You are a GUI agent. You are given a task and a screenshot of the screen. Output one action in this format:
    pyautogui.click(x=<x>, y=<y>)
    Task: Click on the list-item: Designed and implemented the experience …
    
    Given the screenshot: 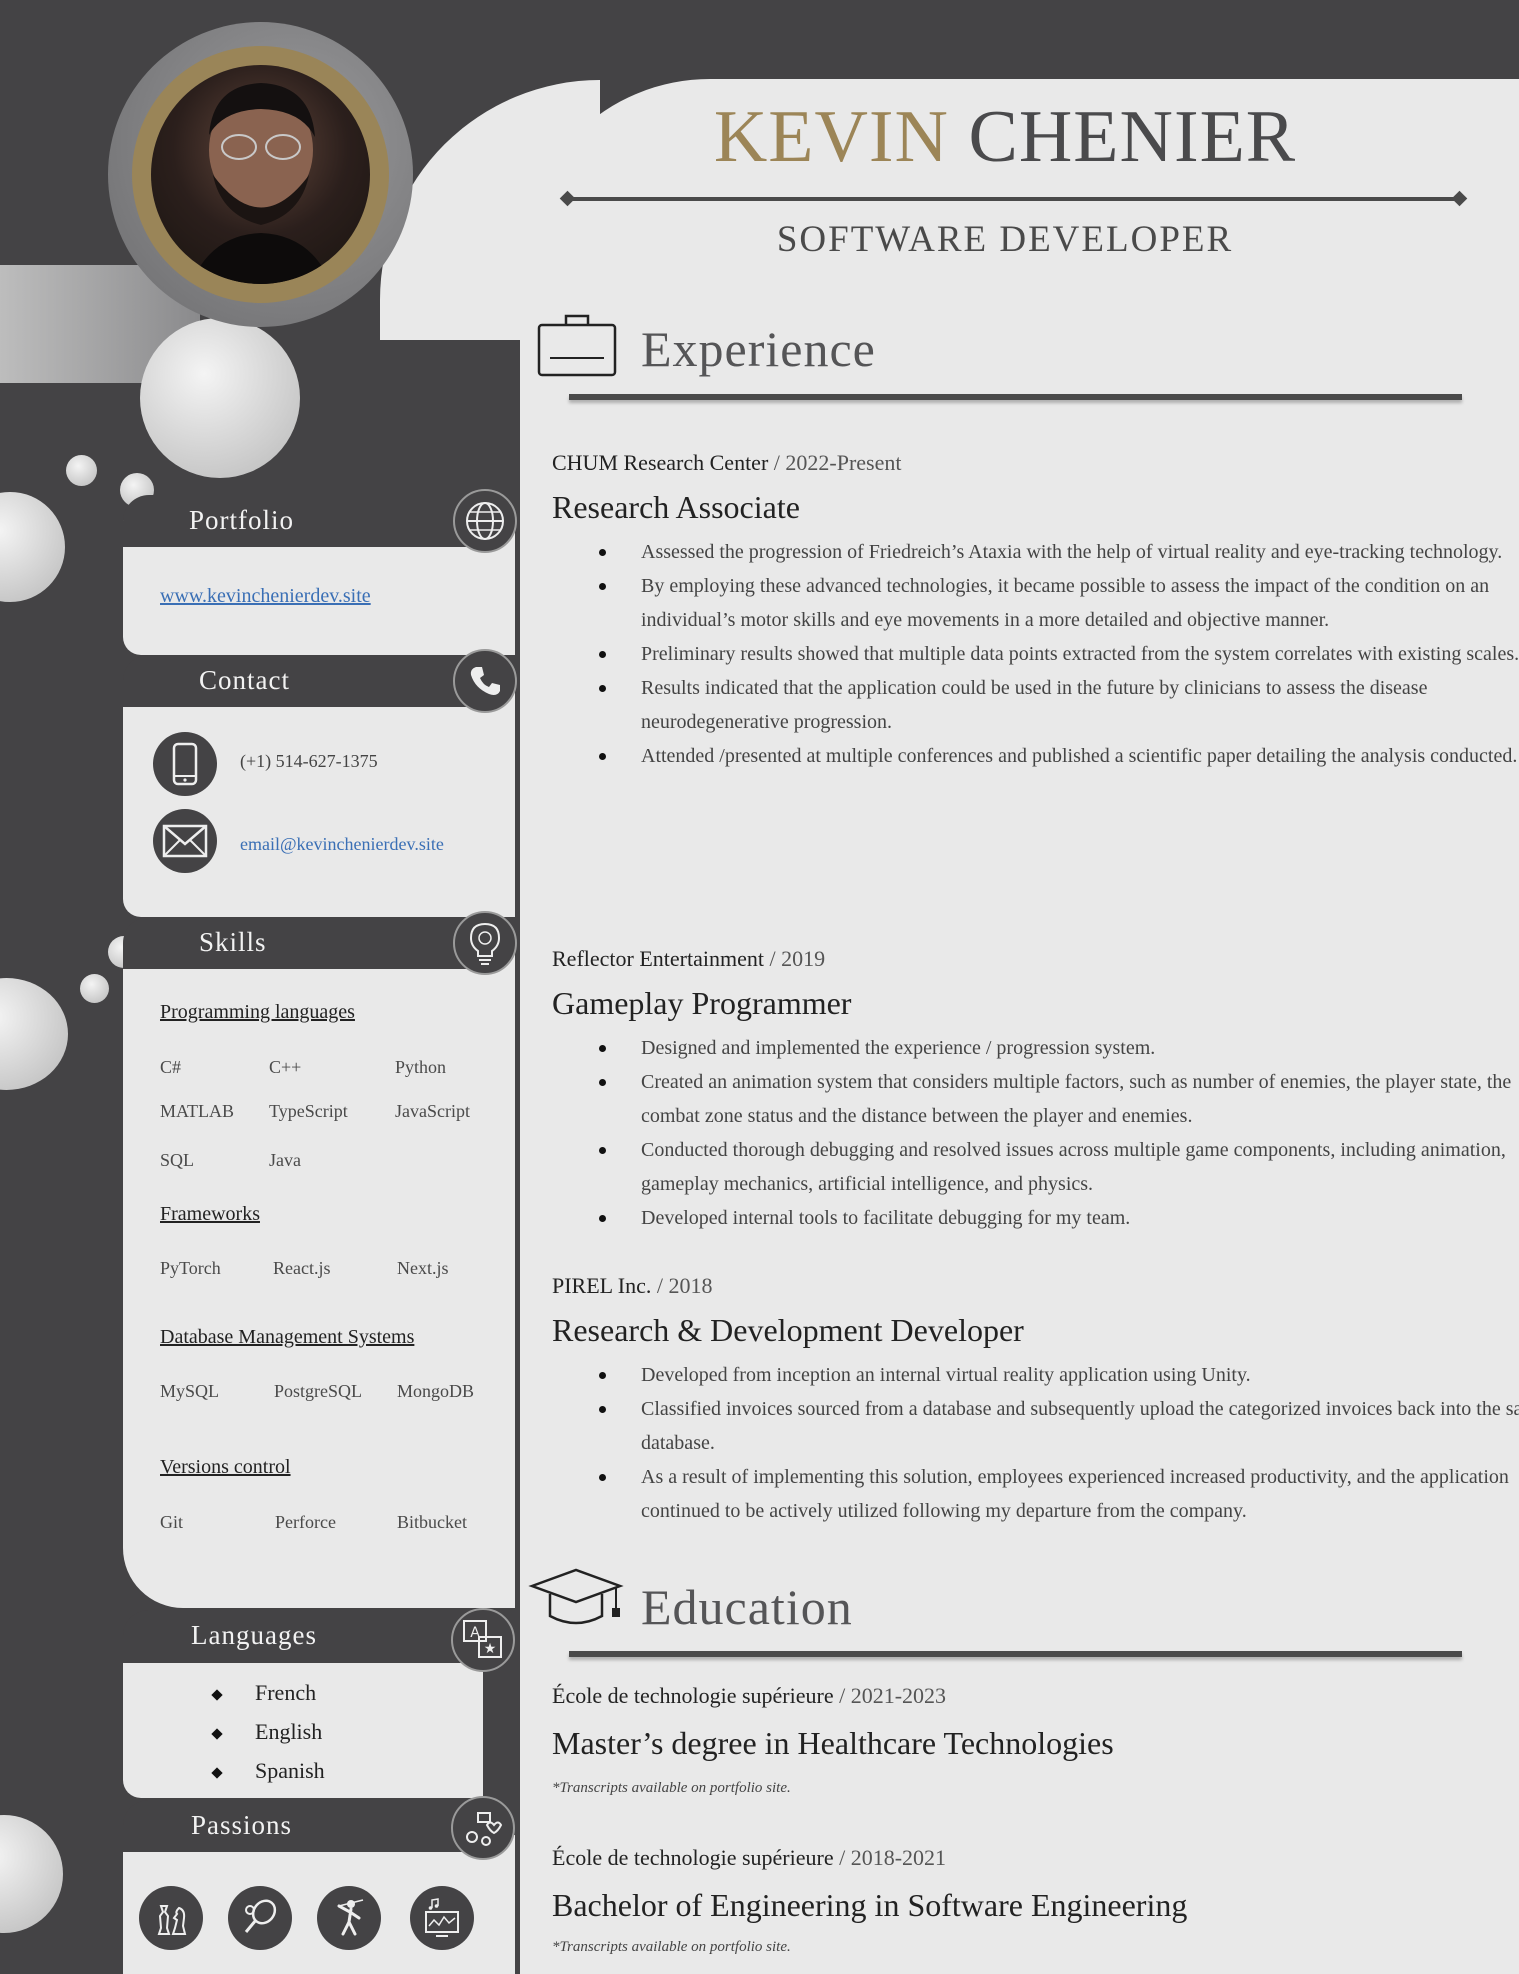 What is the action you would take?
    pyautogui.click(x=1059, y=1048)
    